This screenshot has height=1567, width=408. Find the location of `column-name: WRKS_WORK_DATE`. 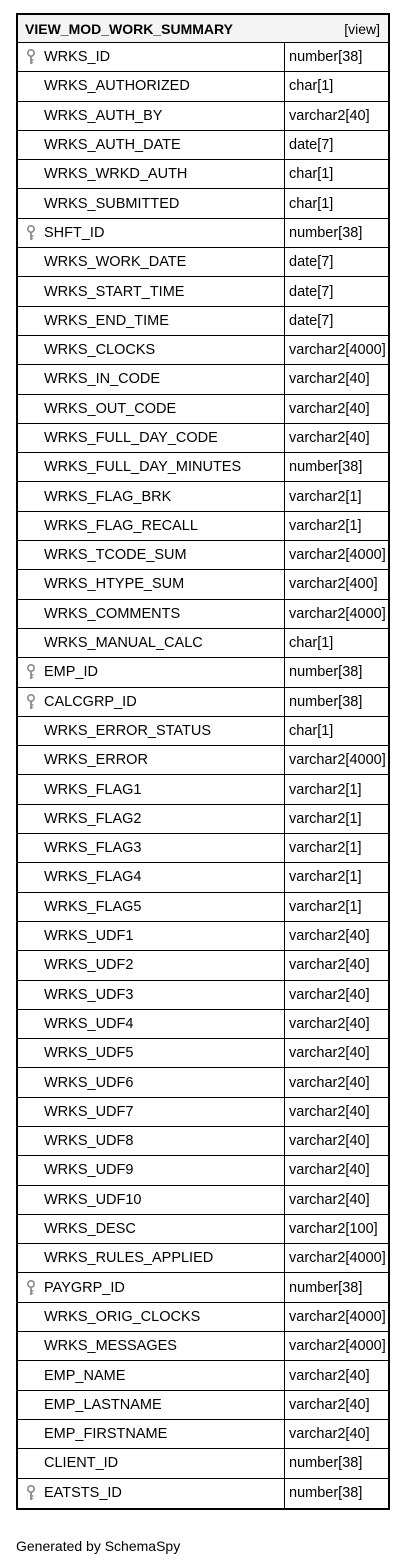

column-name: WRKS_WORK_DATE is located at coordinates (115, 262).